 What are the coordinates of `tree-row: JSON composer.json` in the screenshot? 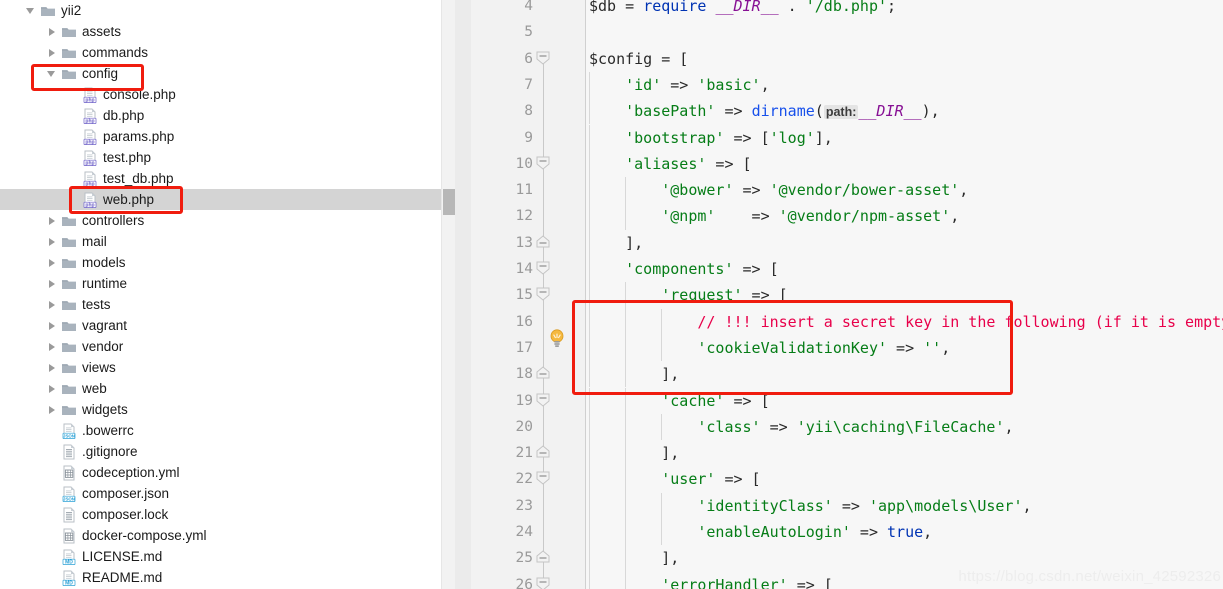 It's located at (227, 493).